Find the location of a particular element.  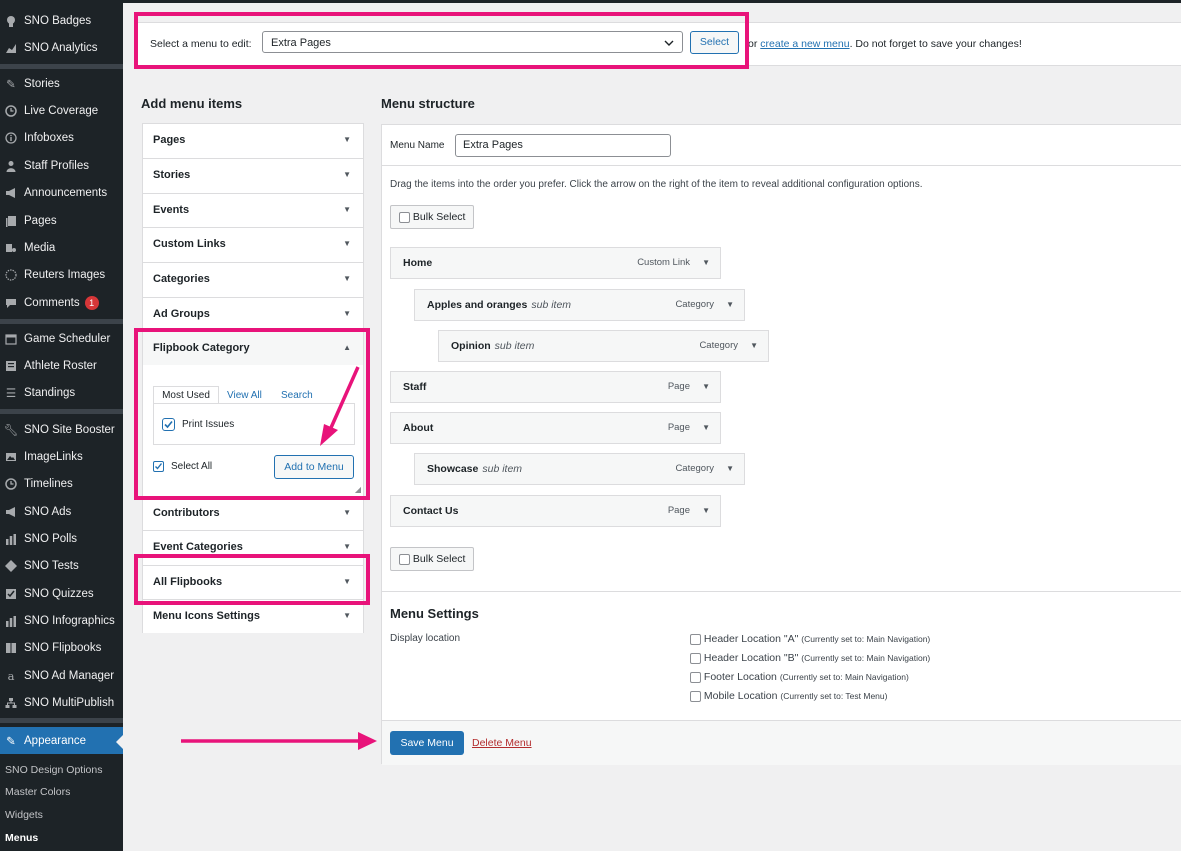

megaphone-icon is located at coordinates (11, 512).